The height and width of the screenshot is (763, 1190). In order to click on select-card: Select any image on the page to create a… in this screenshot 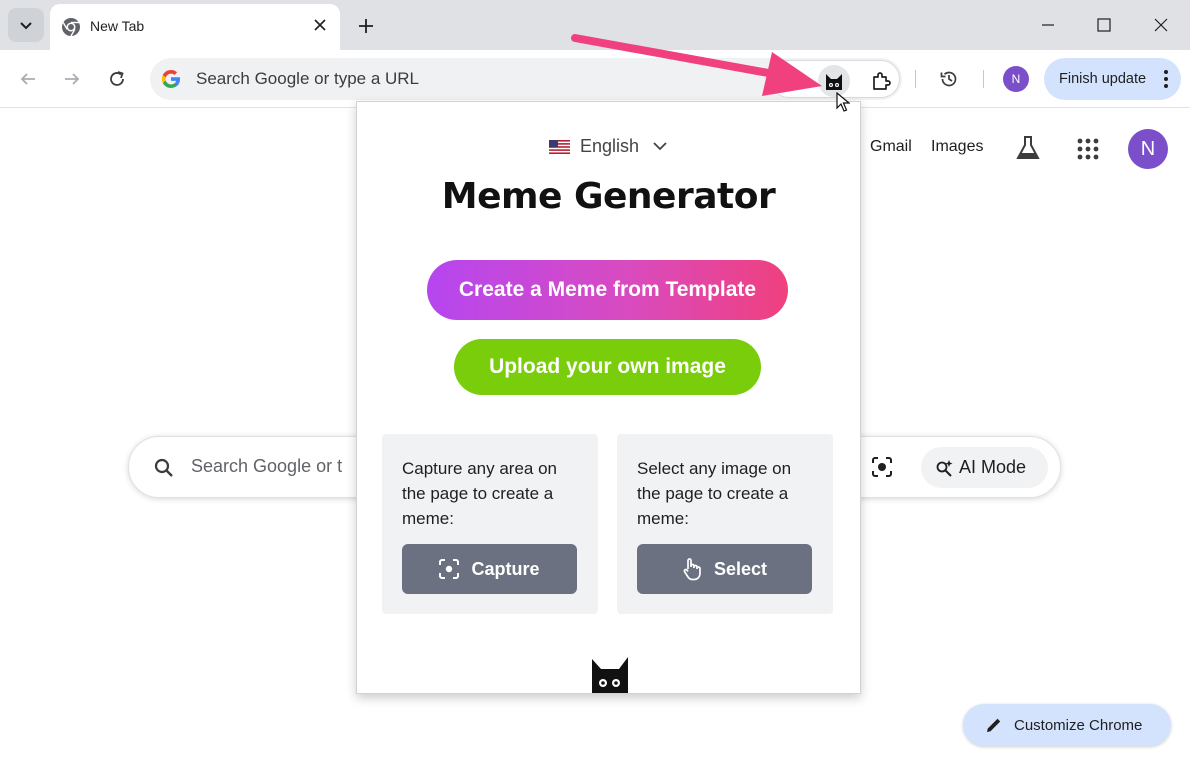, I will do `click(725, 524)`.